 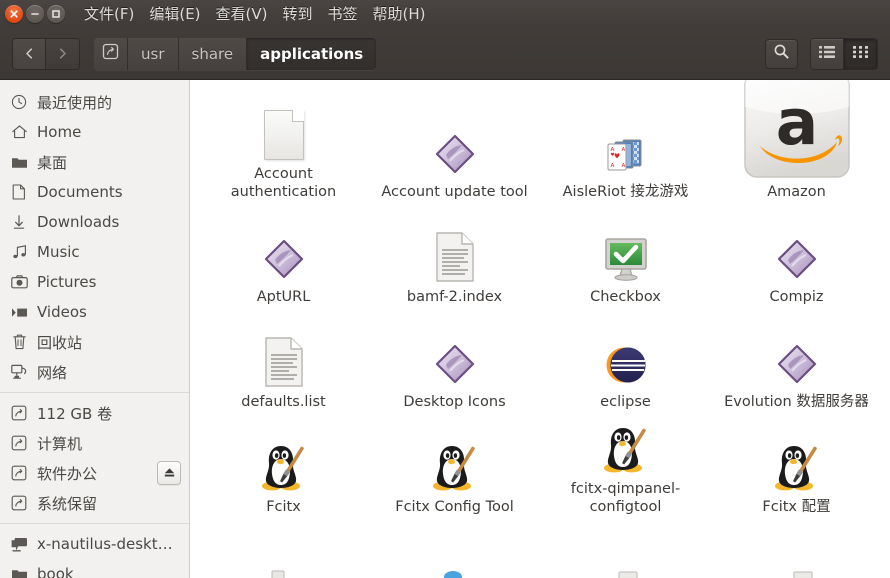 What do you see at coordinates (283, 507) in the screenshot?
I see `file-label: Fcitx` at bounding box center [283, 507].